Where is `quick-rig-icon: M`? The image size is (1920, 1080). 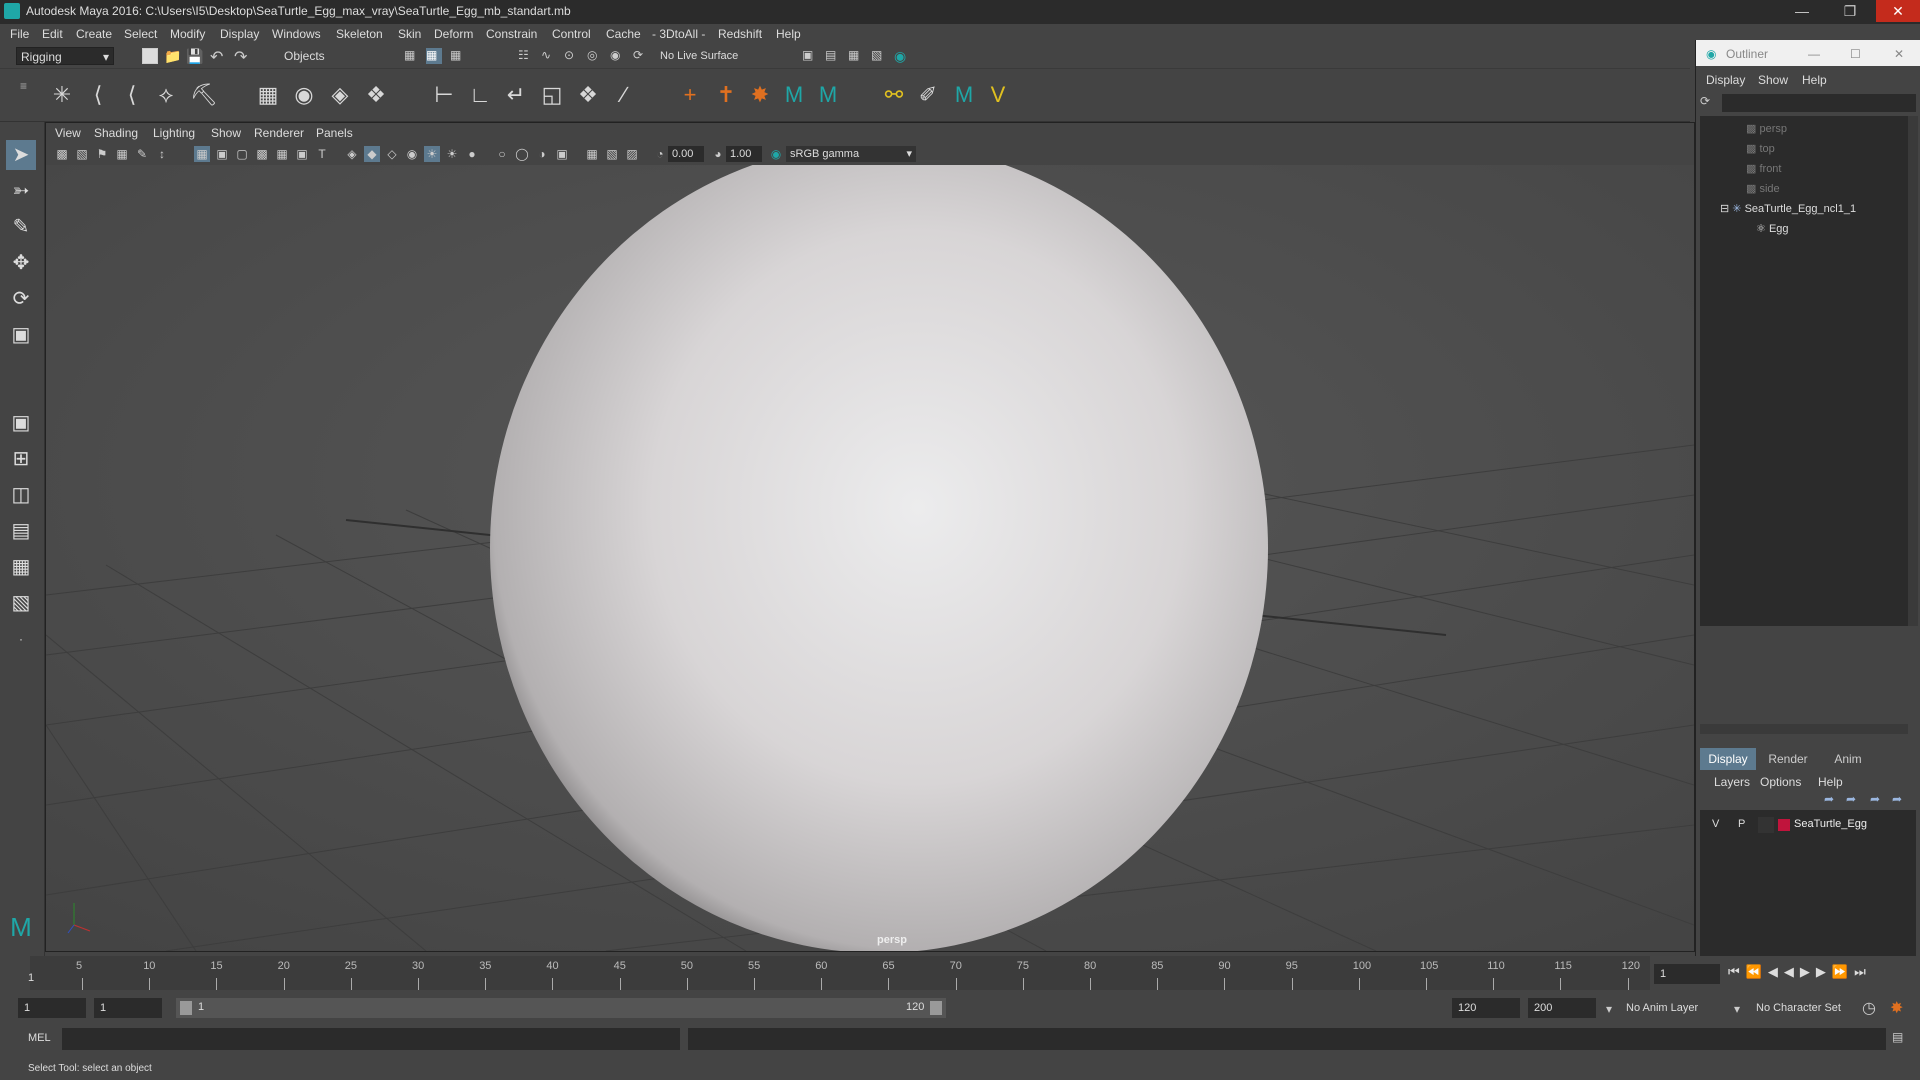
quick-rig-icon: M is located at coordinates (964, 95).